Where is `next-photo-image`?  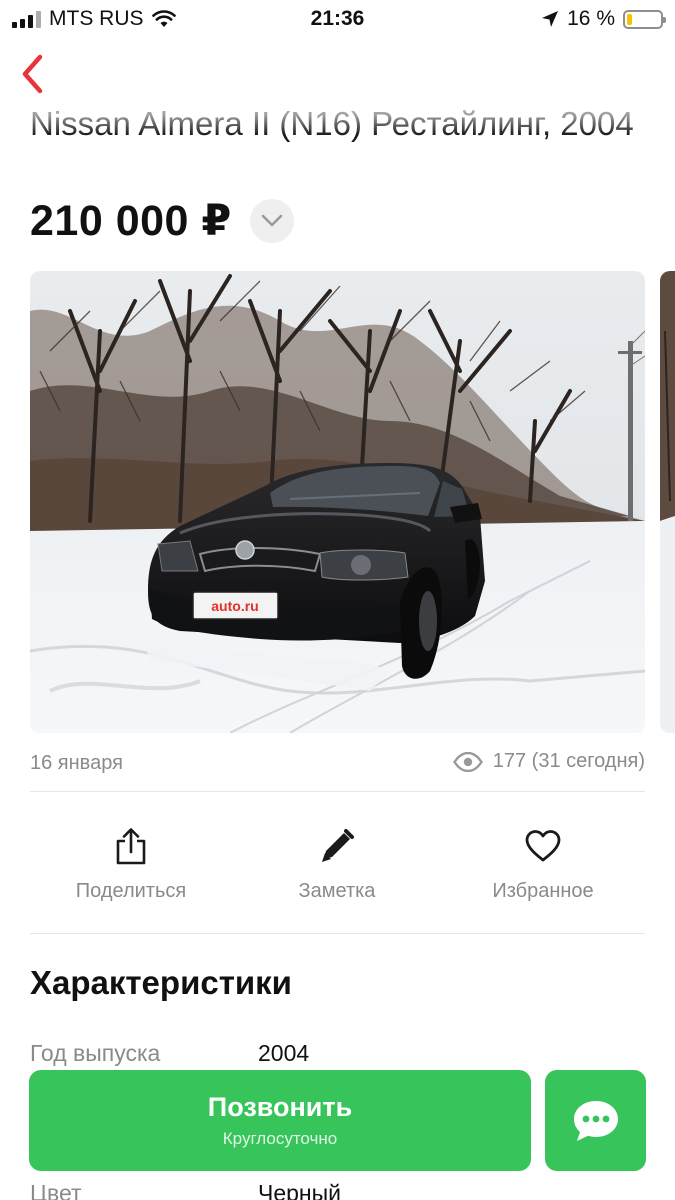 next-photo-image is located at coordinates (667, 502).